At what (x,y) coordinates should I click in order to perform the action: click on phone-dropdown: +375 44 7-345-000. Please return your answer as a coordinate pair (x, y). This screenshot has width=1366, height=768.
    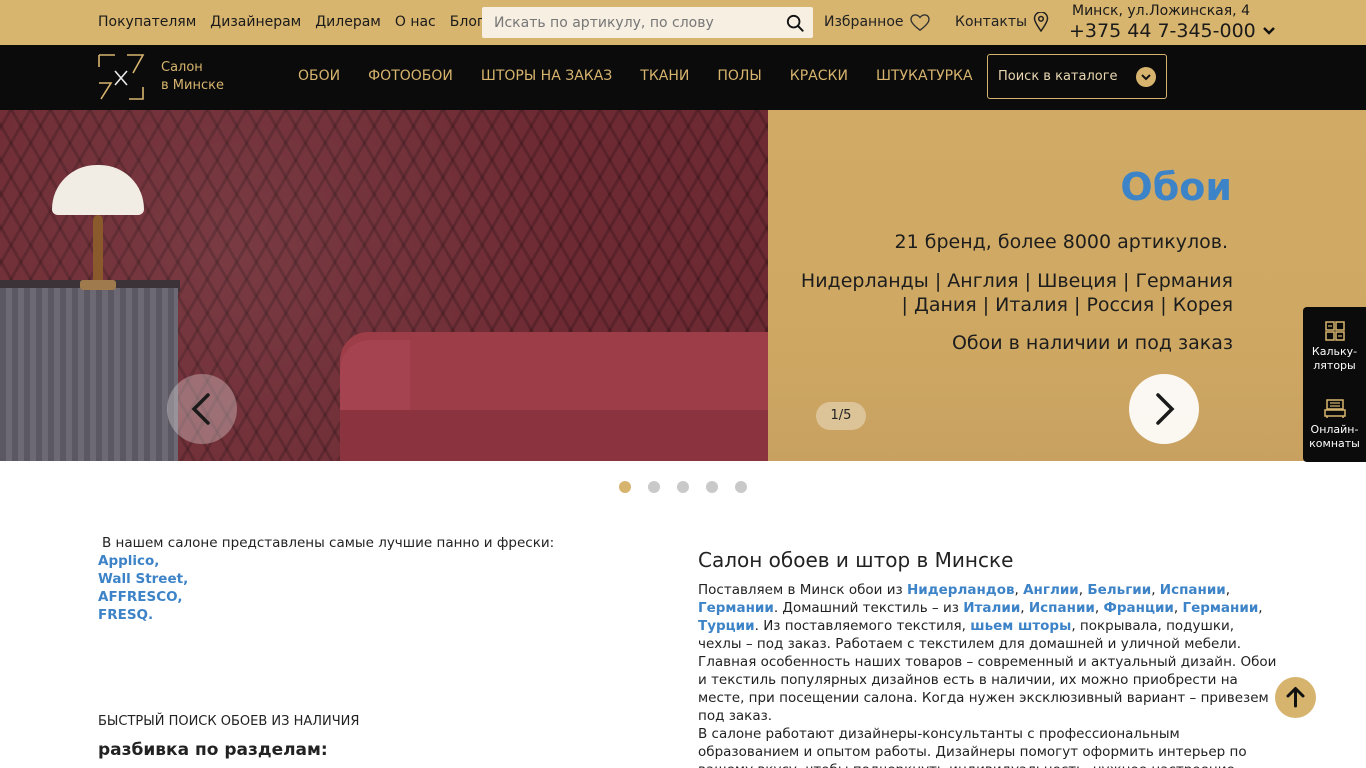
    Looking at the image, I should click on (1172, 31).